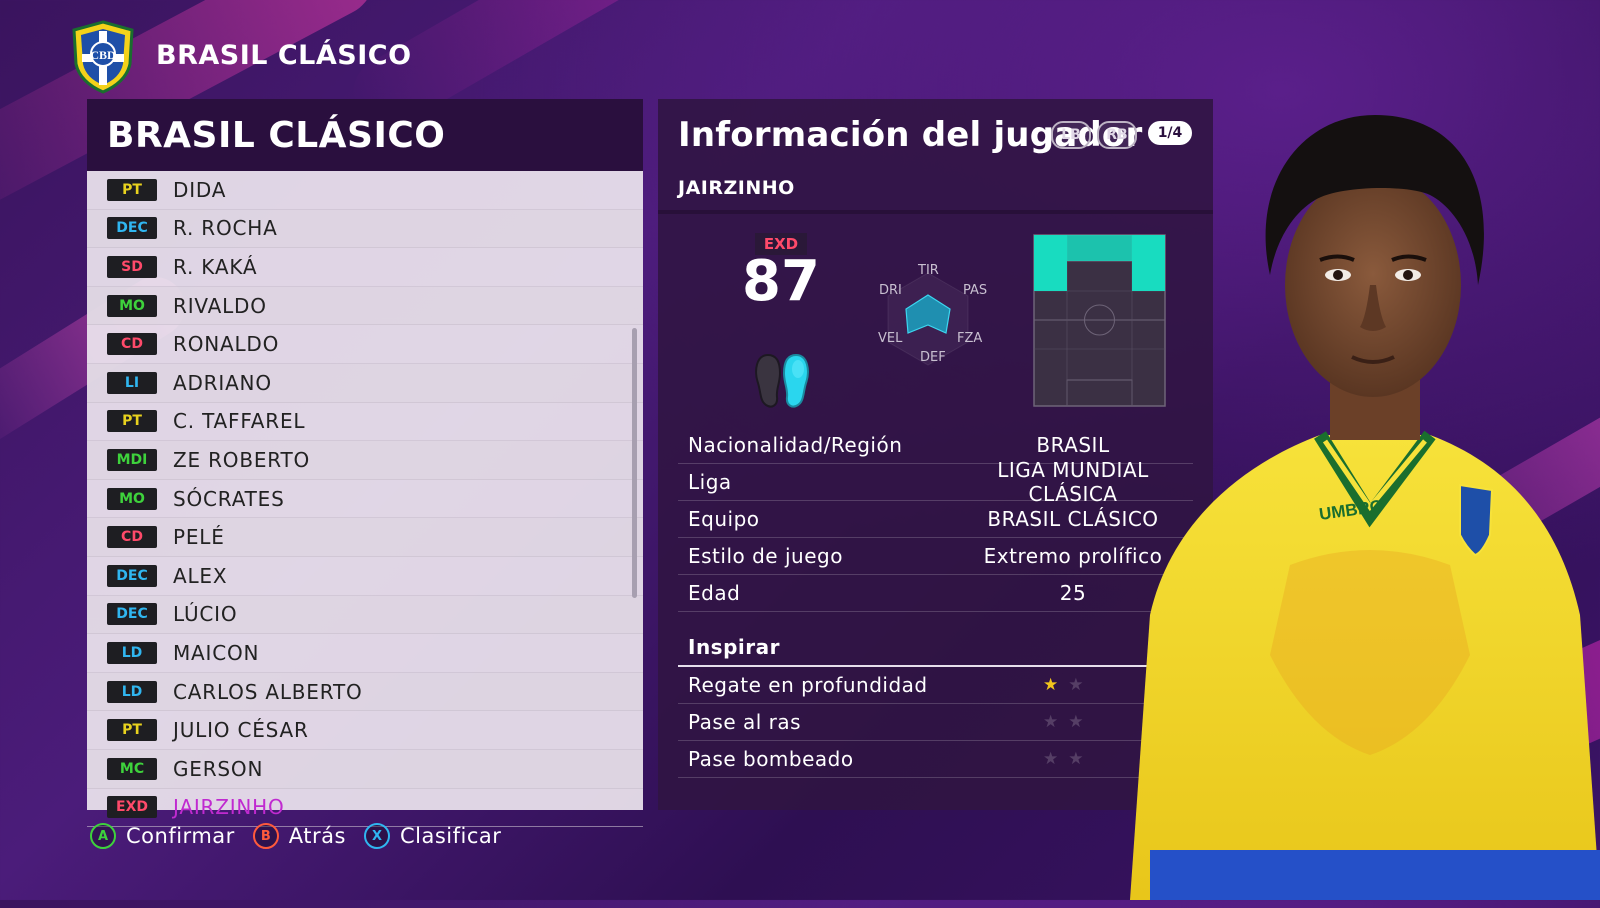 This screenshot has width=1600, height=908. I want to click on inspire-section-header: Inspirar, so click(935, 648).